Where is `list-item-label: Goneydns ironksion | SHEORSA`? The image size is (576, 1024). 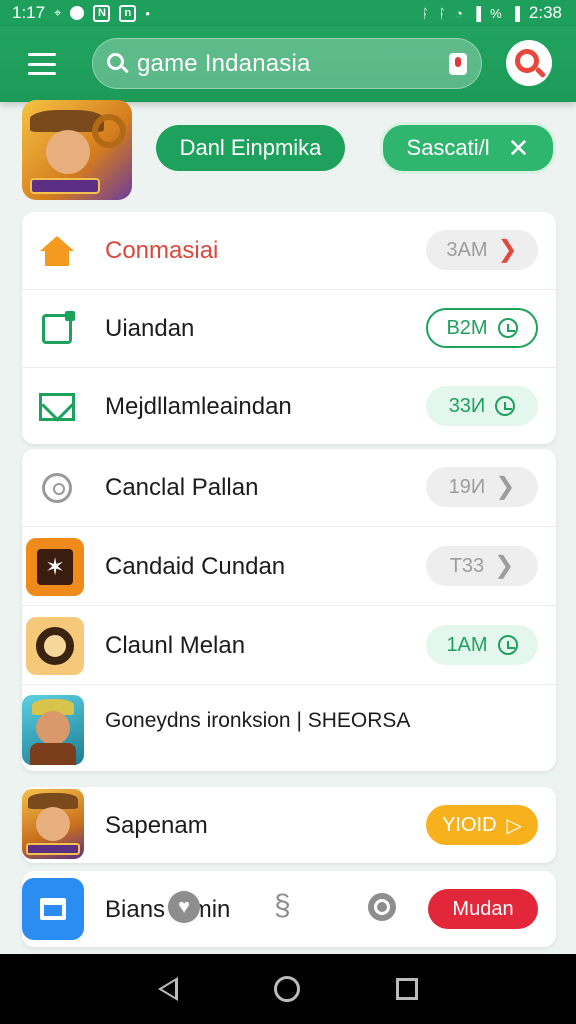
list-item-label: Goneydns ironksion | SHEORSA is located at coordinates (258, 720).